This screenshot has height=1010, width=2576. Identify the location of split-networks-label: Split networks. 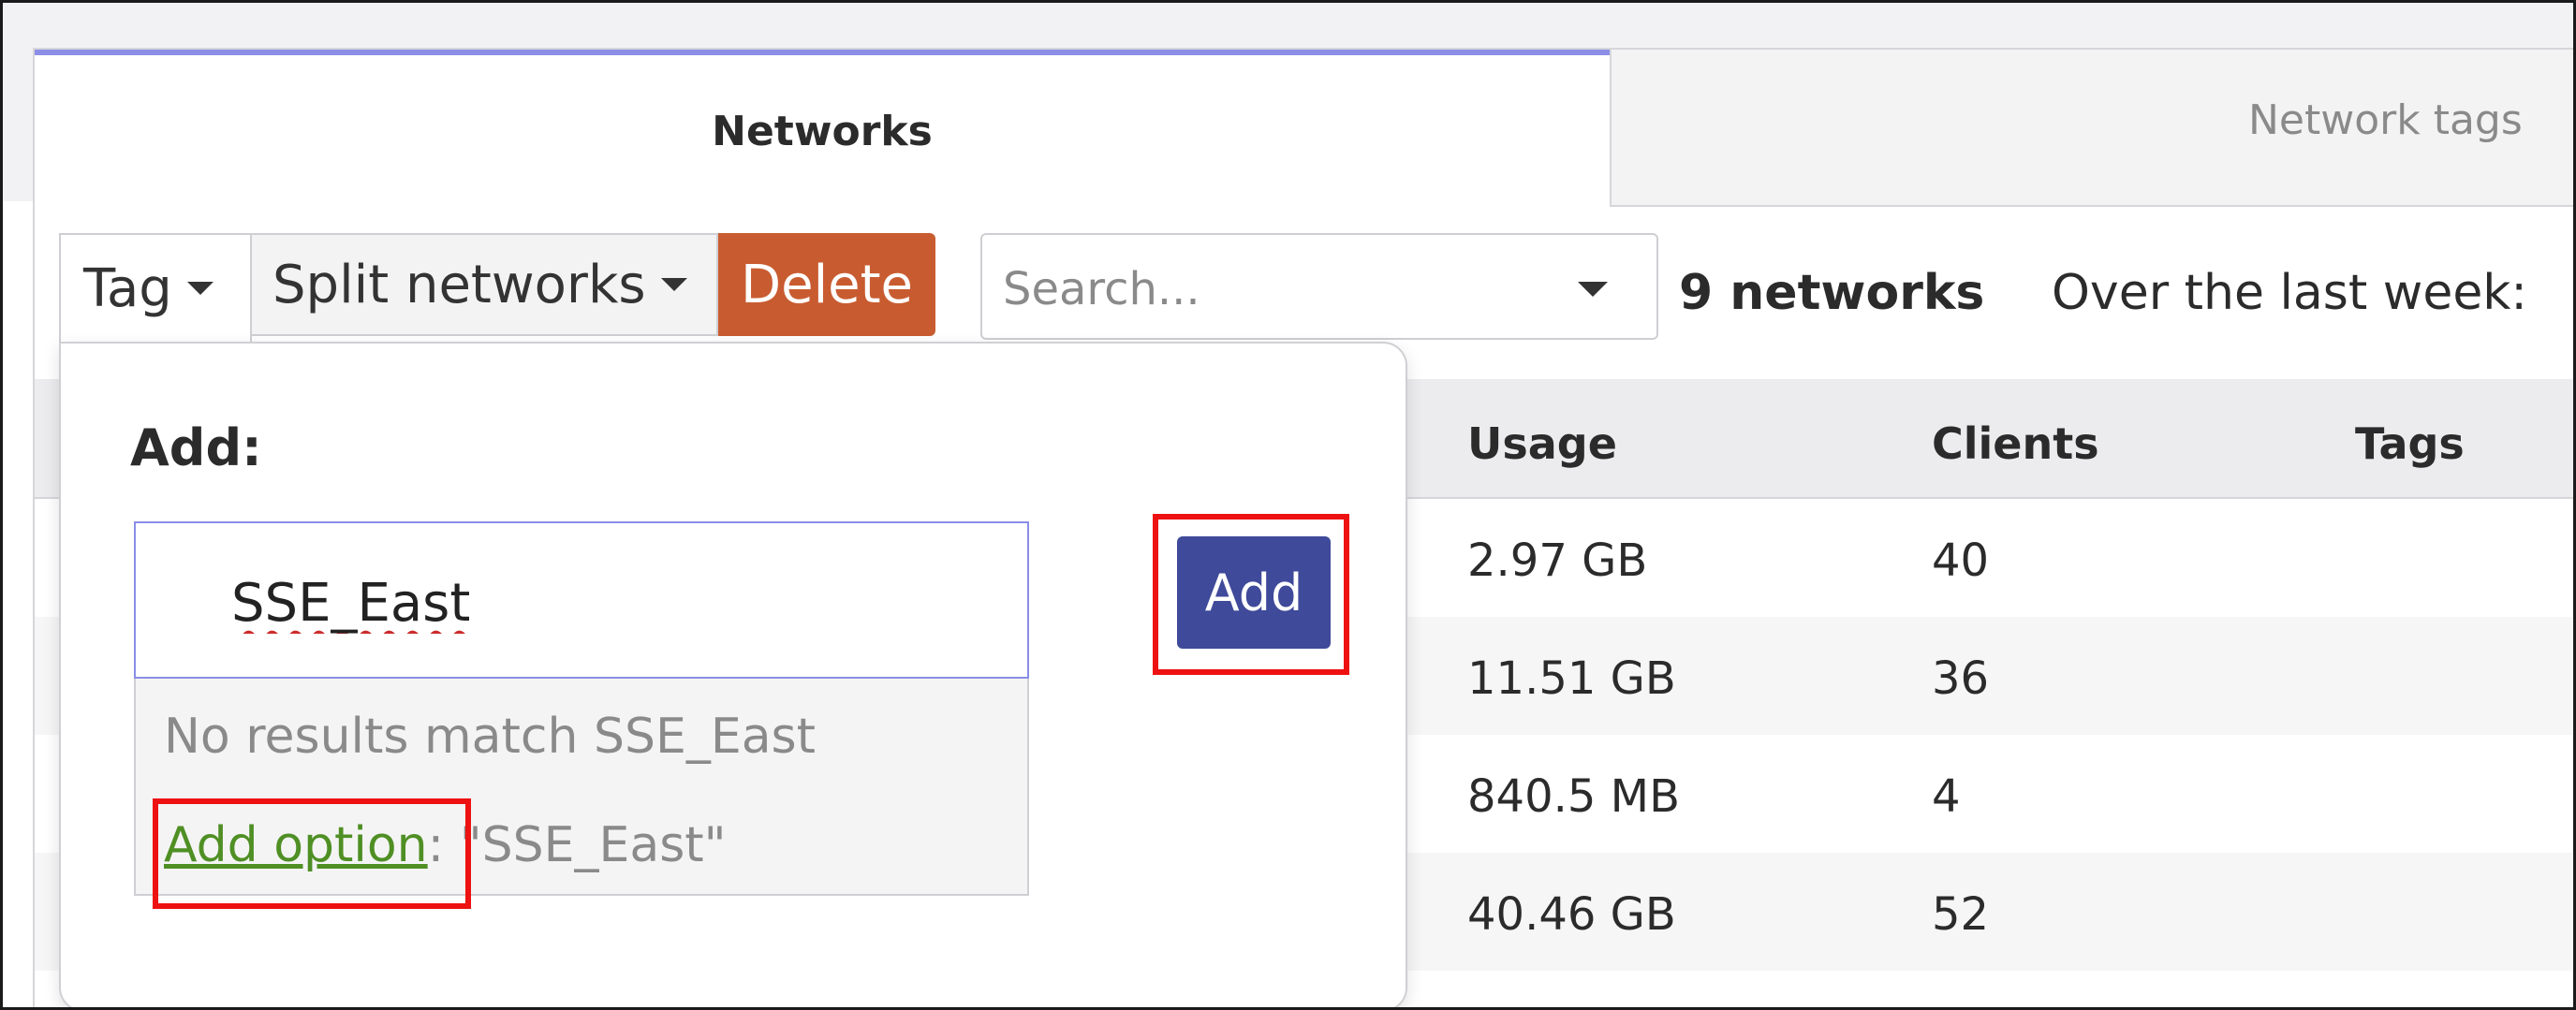
(459, 285).